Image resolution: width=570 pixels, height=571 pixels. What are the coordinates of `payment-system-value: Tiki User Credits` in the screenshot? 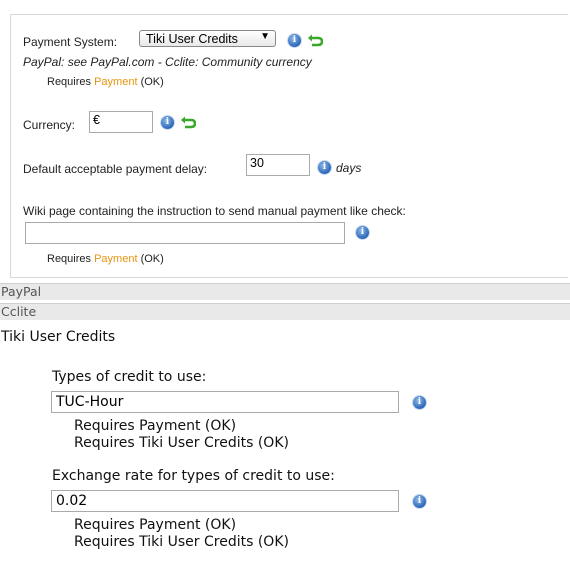 It's located at (192, 39).